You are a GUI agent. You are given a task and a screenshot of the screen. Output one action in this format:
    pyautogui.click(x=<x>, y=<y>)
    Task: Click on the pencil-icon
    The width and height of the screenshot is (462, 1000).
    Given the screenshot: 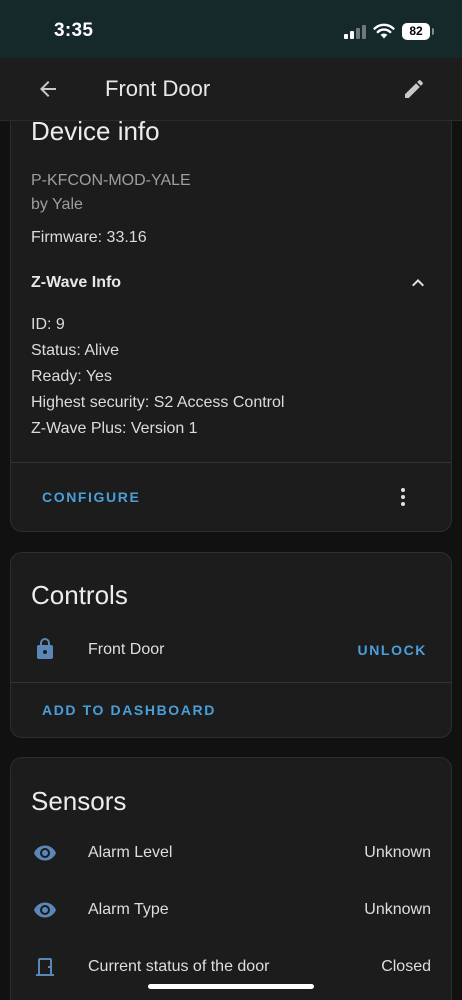 What is the action you would take?
    pyautogui.click(x=414, y=89)
    